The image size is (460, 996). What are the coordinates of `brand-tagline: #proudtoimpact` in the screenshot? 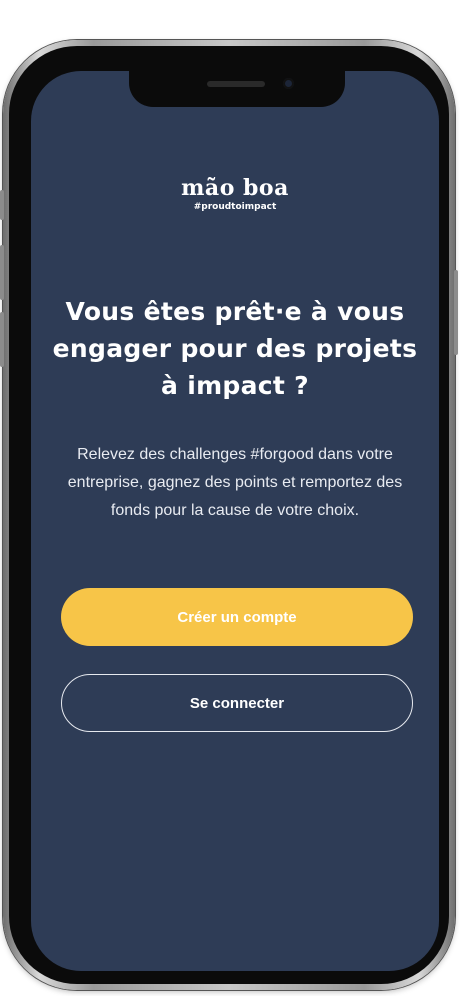 It's located at (235, 207).